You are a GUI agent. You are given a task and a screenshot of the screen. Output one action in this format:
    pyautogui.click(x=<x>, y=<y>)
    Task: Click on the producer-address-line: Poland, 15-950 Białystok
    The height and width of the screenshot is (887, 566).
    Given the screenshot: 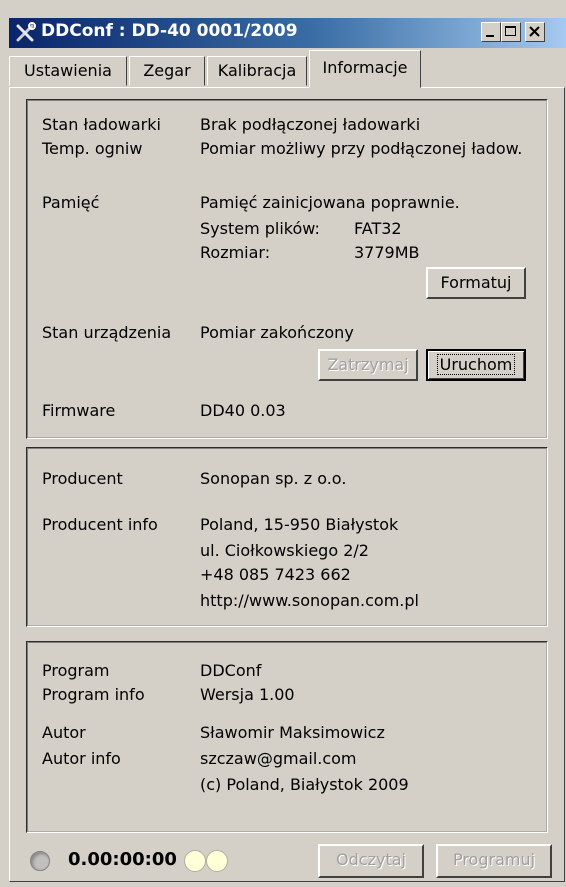 What is the action you would take?
    pyautogui.click(x=299, y=524)
    